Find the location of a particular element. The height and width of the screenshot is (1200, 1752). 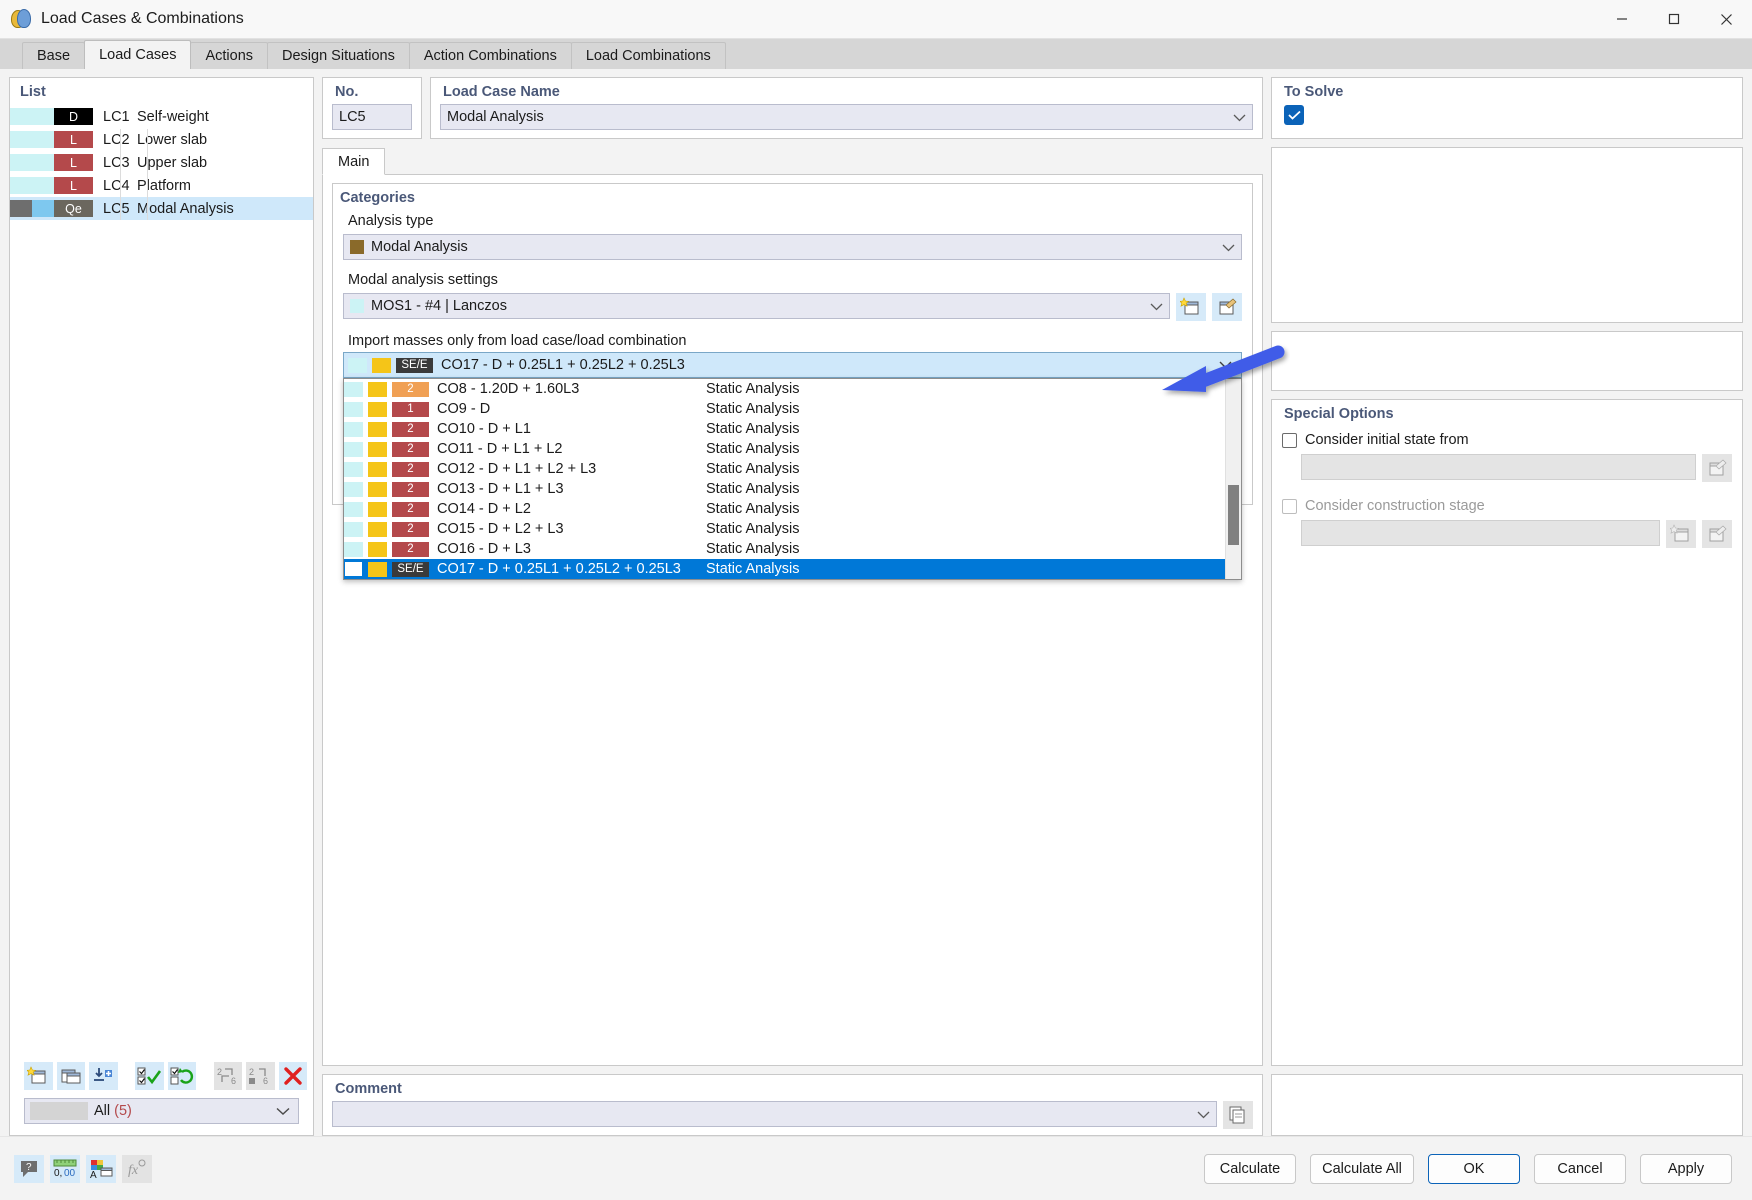

list-item: 2 CO10 - D + L1 Static Analysis is located at coordinates (784, 429).